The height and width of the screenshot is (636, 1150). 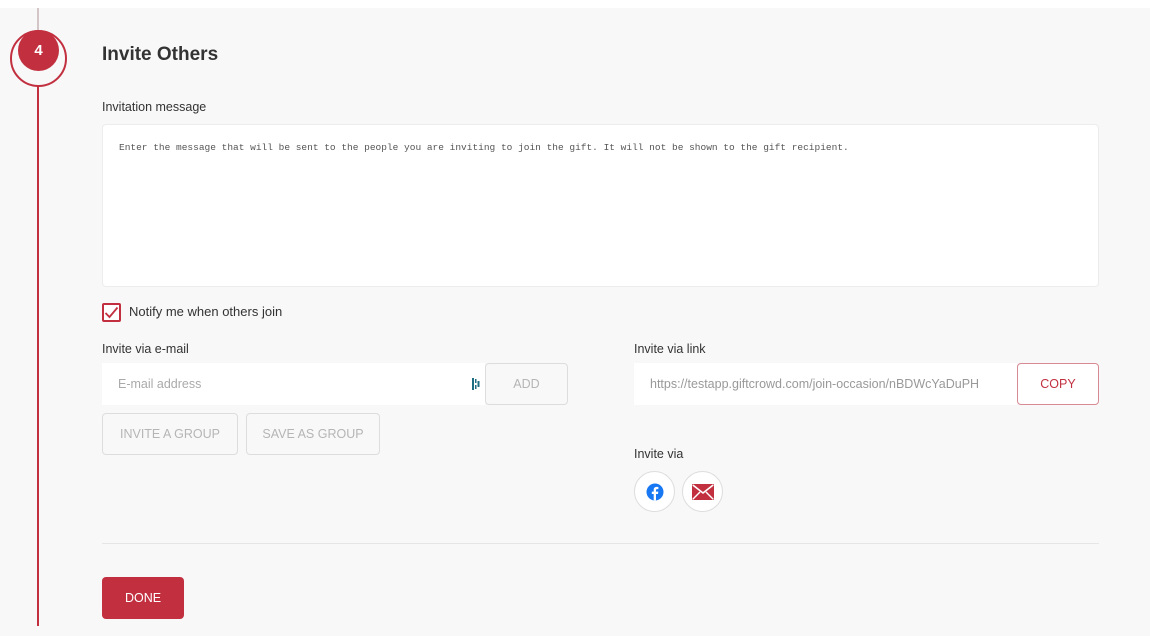 I want to click on section-divider, so click(x=600, y=543).